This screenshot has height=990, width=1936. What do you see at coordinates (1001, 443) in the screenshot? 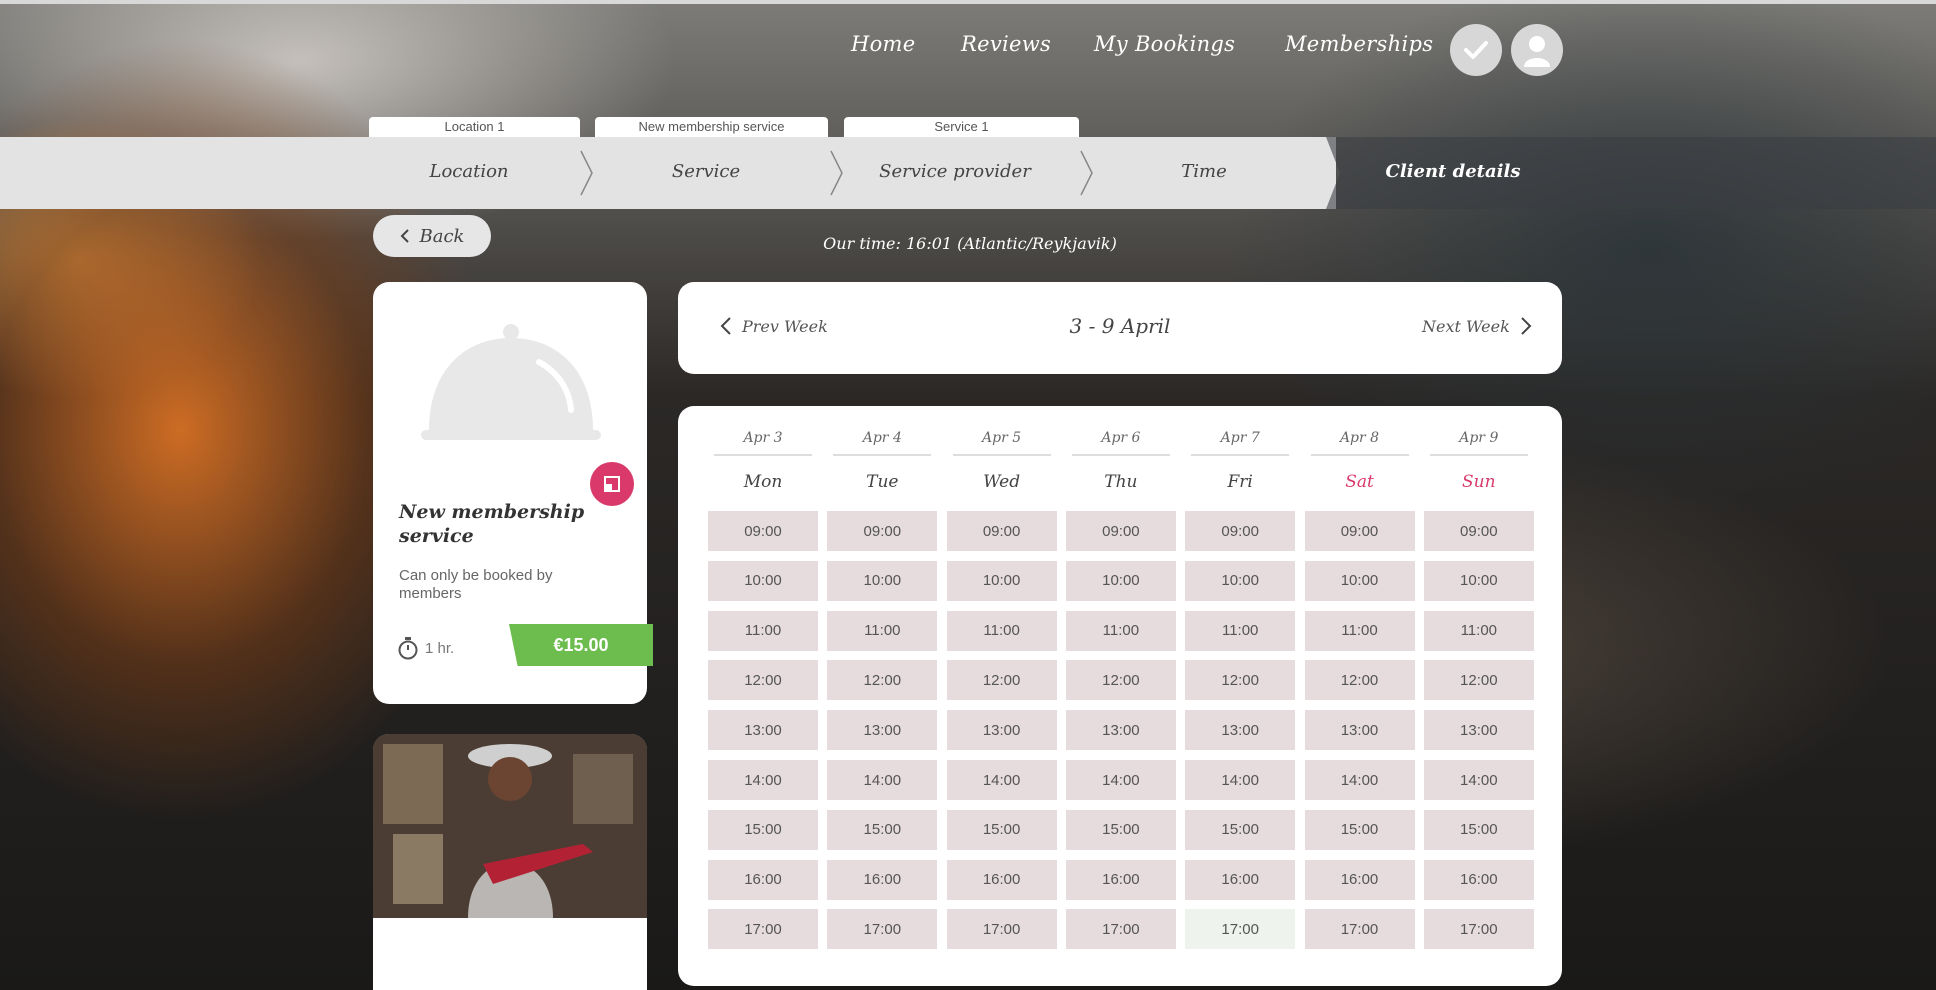
I see `day-date: Apr 5` at bounding box center [1001, 443].